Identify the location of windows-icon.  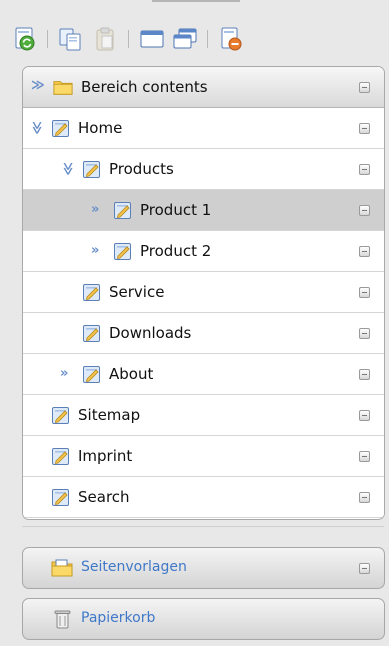
(185, 38).